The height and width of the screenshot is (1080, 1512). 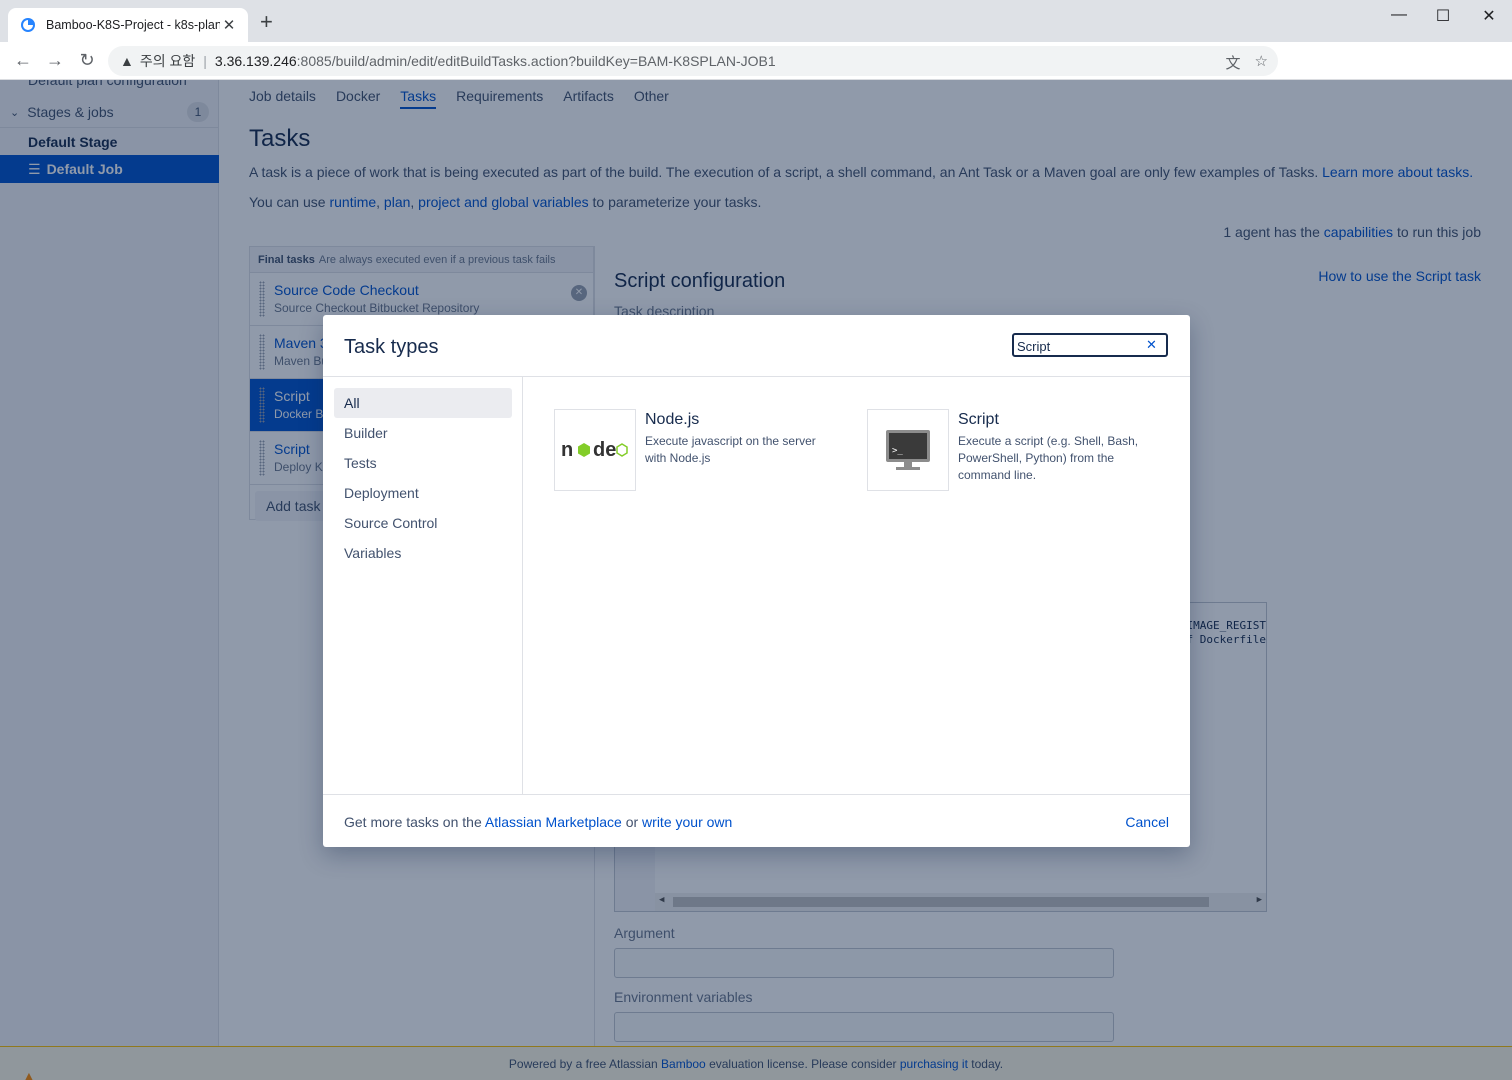 I want to click on dialog-title: Task types, so click(x=391, y=347).